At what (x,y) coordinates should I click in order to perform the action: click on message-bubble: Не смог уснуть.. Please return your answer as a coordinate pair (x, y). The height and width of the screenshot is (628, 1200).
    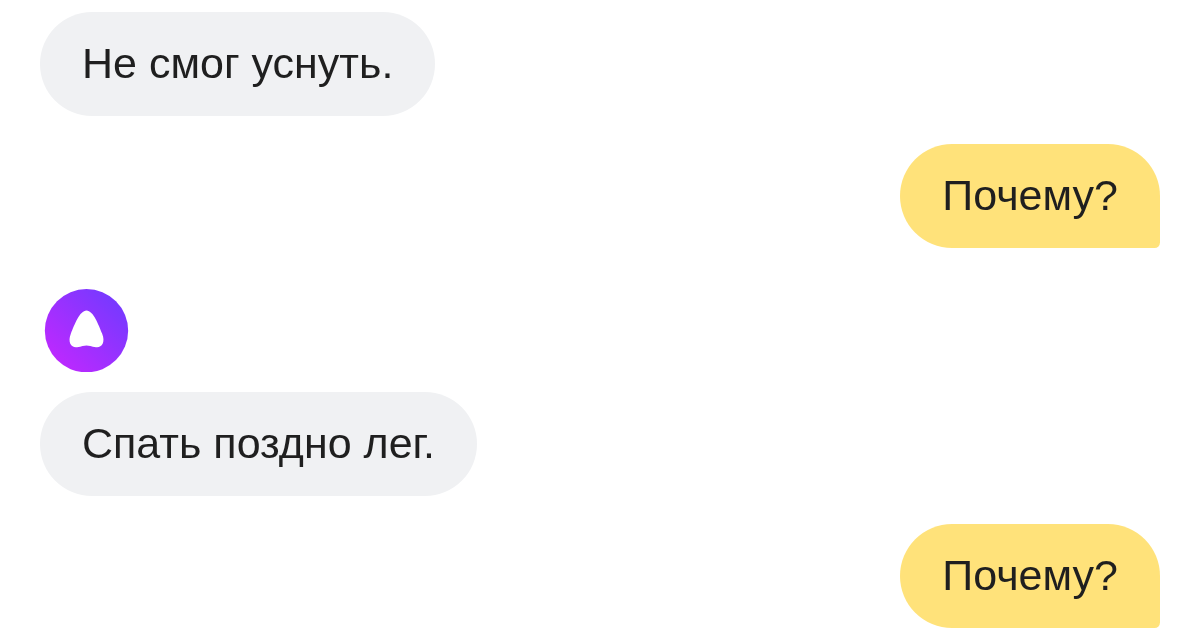
    Looking at the image, I should click on (238, 64).